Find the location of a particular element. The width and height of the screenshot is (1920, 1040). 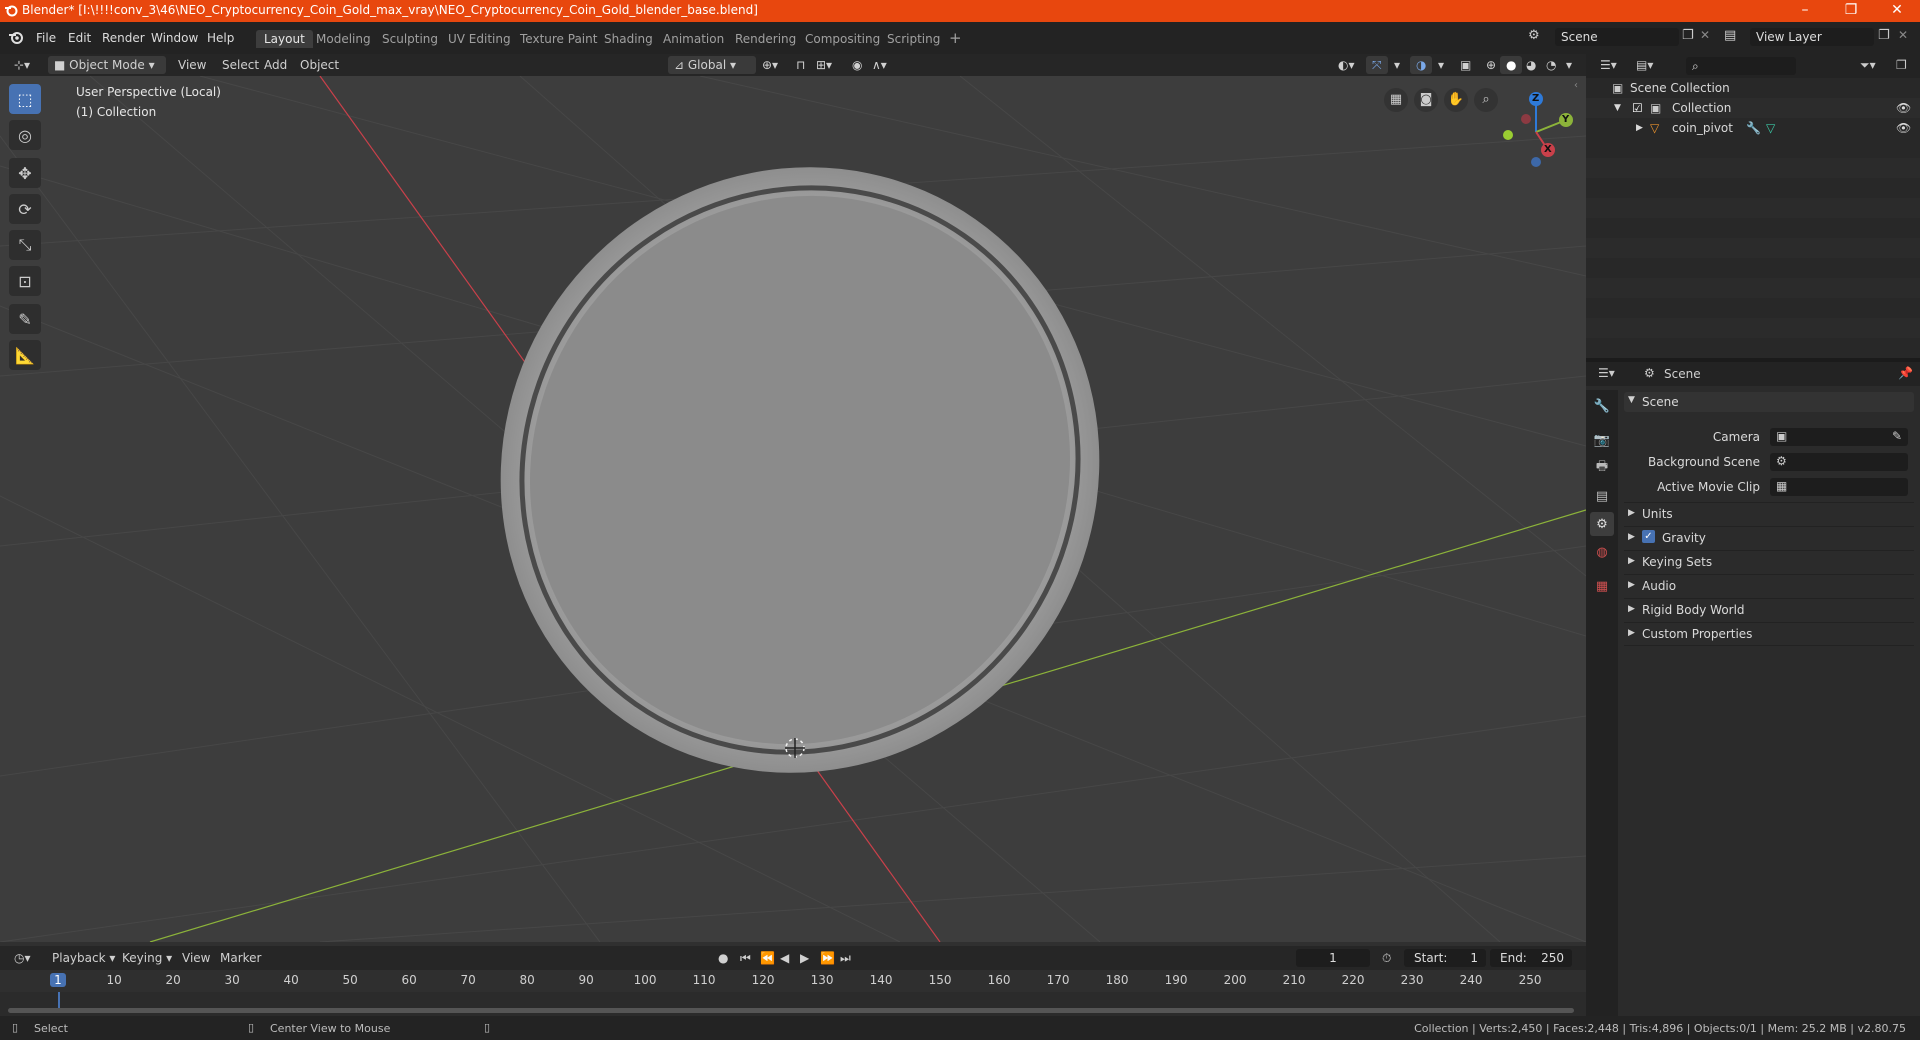

scene-tab-icon: ⚙ is located at coordinates (1602, 524).